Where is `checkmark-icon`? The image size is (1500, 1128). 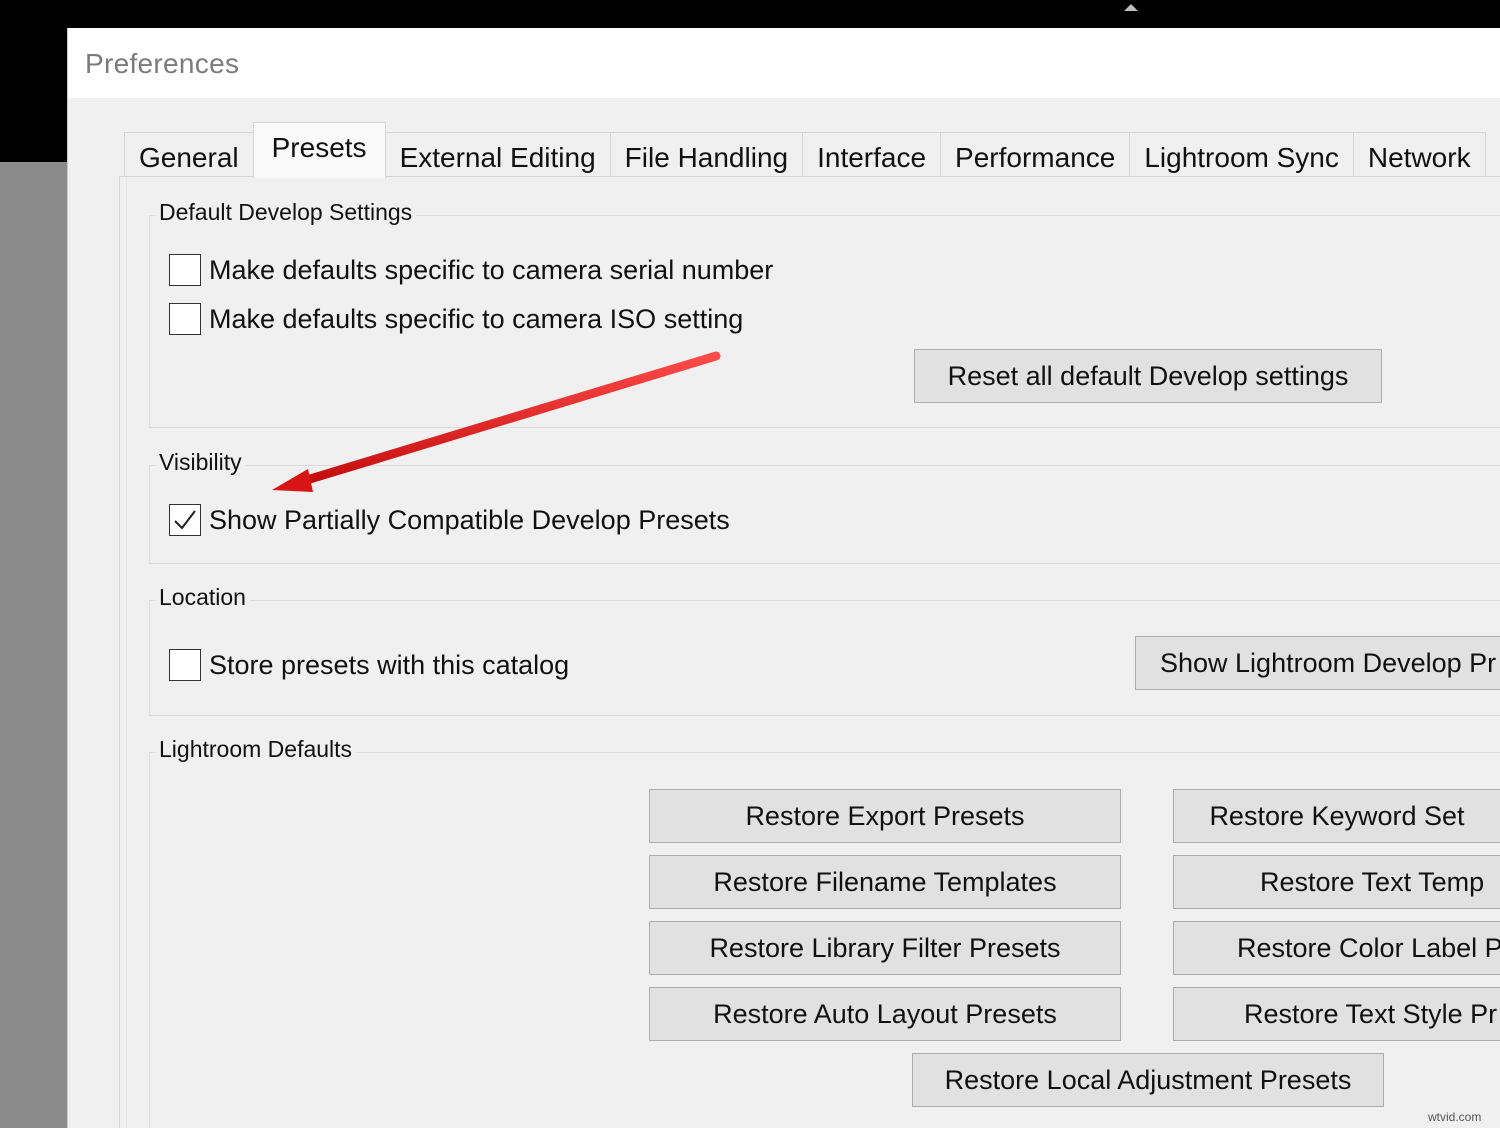
checkmark-icon is located at coordinates (185, 520).